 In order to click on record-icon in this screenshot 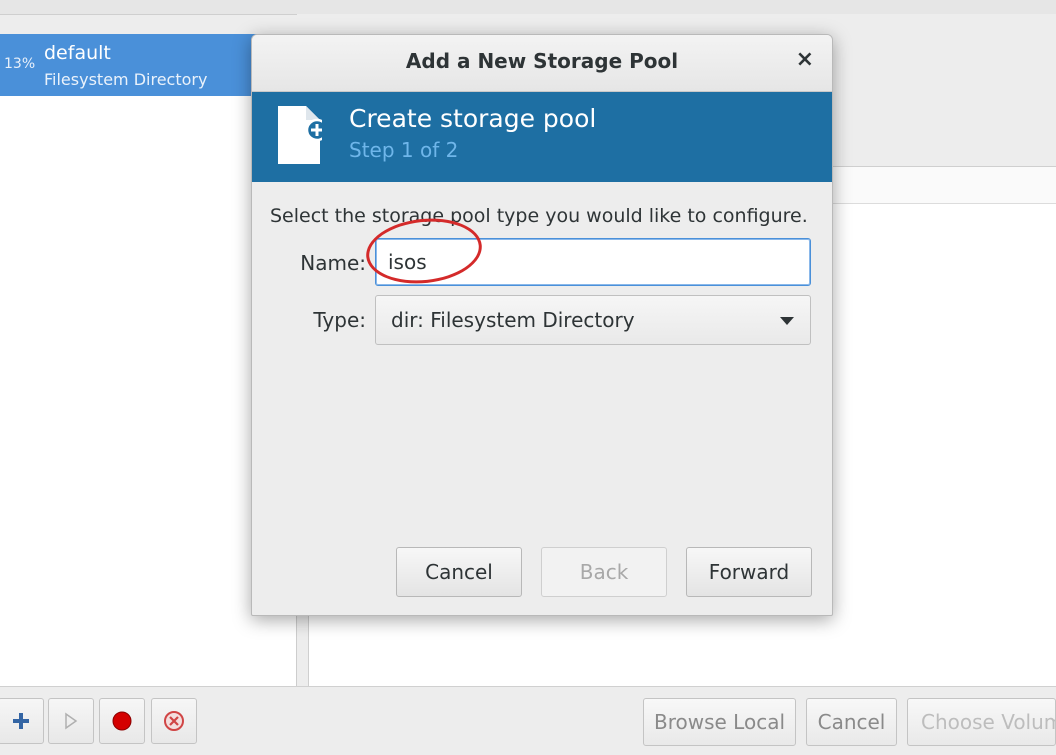, I will do `click(122, 721)`.